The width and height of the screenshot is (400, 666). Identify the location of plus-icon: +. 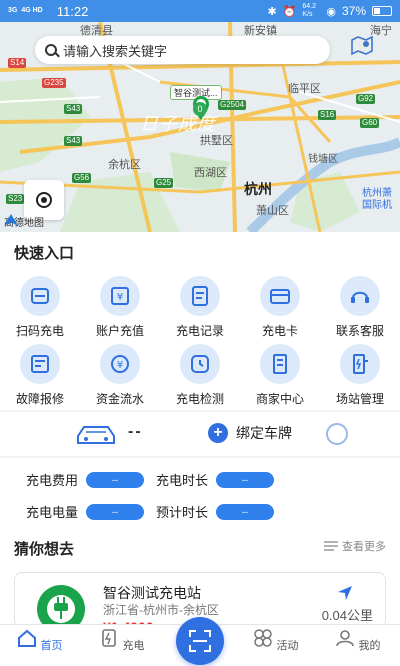
(218, 433).